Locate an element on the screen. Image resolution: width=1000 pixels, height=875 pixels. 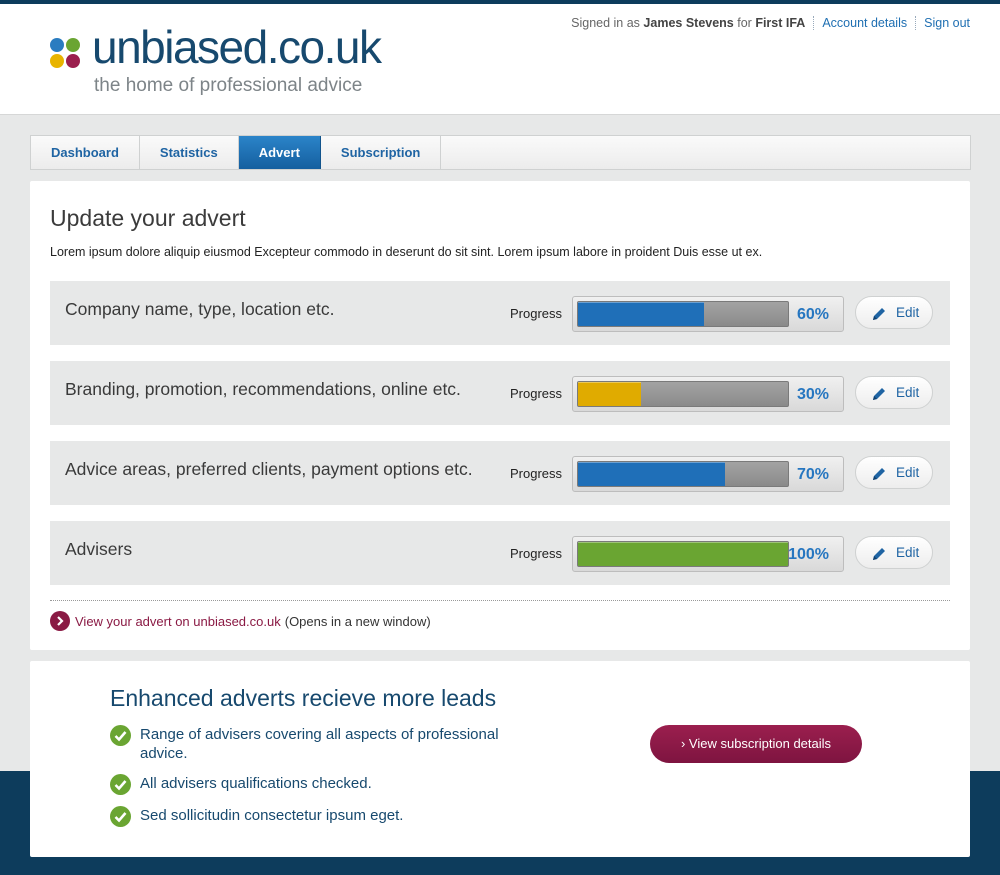
feature-item: Sed sollicitudin consectetur ipsum eget. is located at coordinates (310, 816).